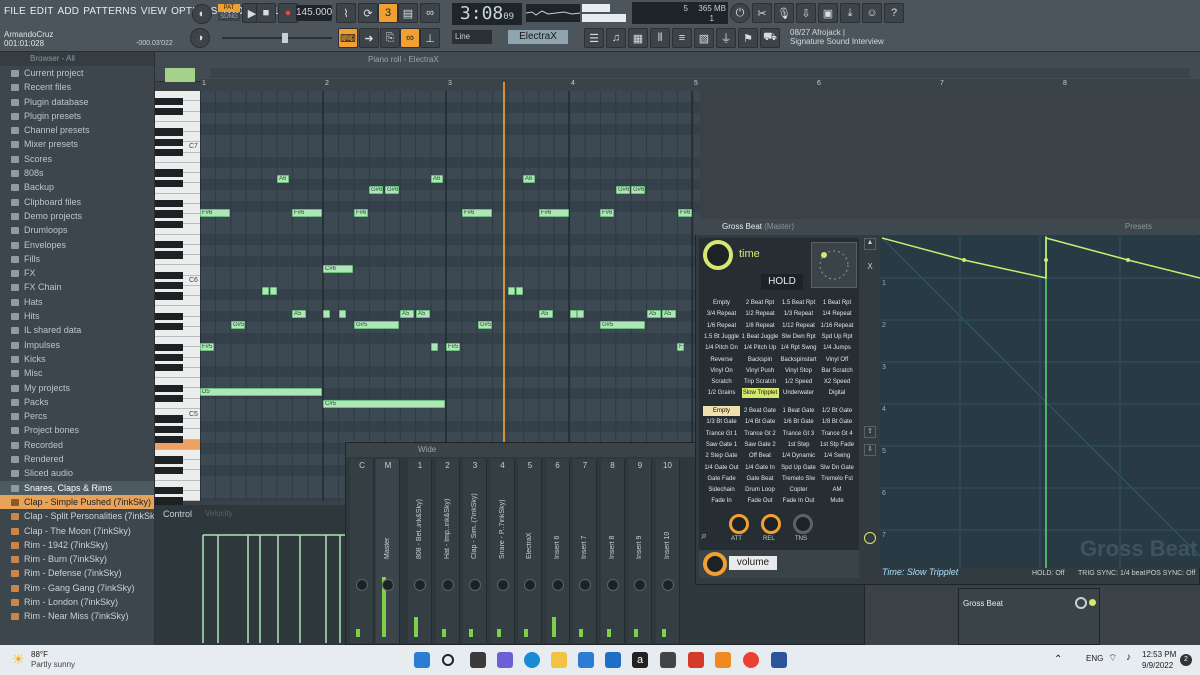 The height and width of the screenshot is (675, 1200). What do you see at coordinates (770, 38) in the screenshot?
I see `cart-icon: ⛟` at bounding box center [770, 38].